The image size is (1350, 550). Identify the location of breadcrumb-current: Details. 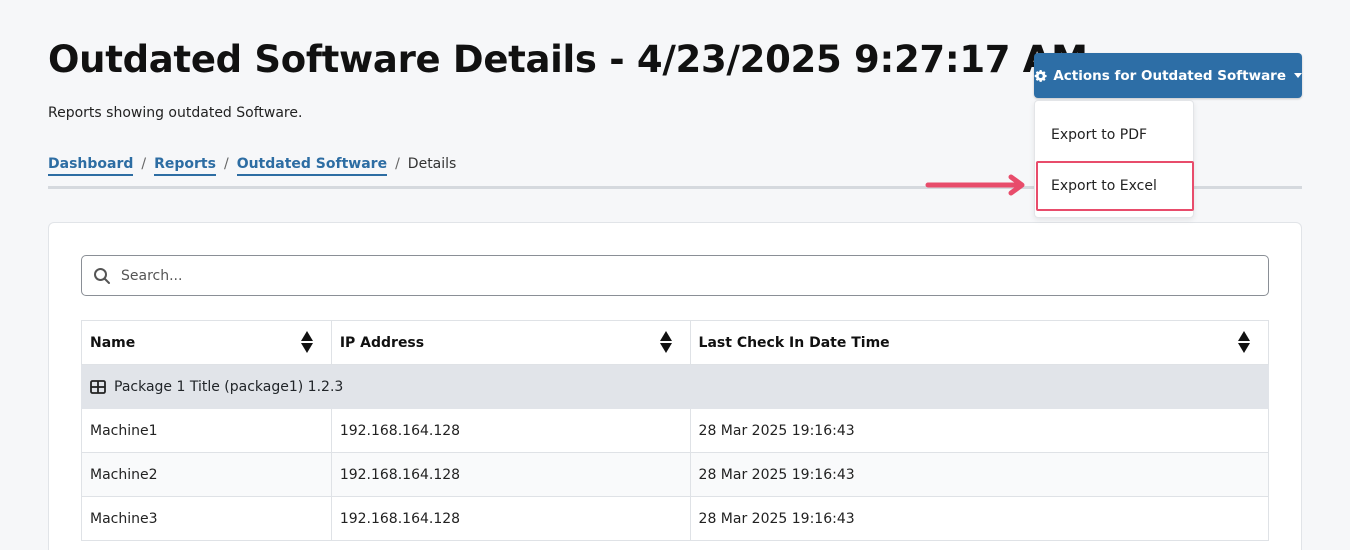
(432, 164).